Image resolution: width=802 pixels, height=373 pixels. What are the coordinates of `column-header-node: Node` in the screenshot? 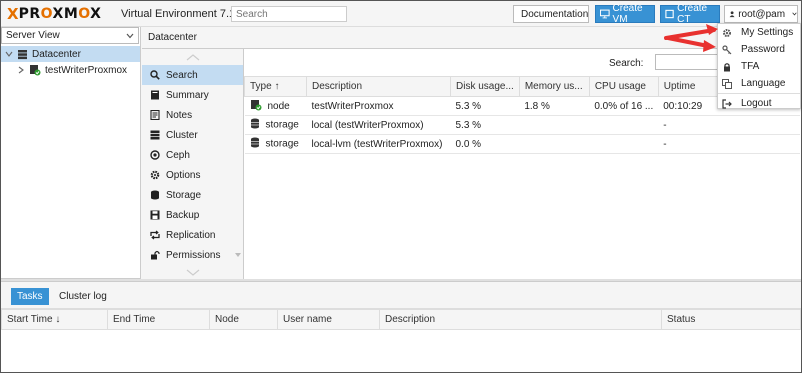 It's located at (243, 319).